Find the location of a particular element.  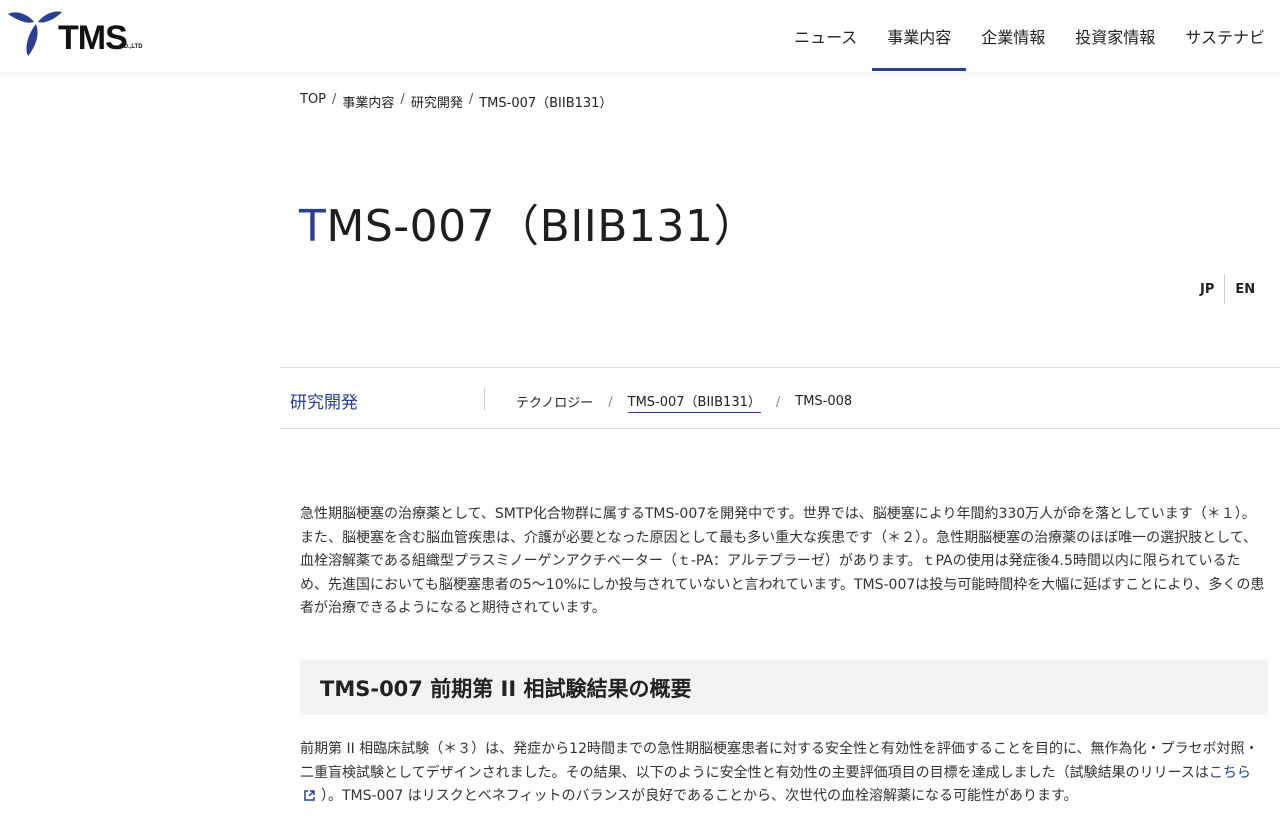

breadcrumb: TOP / 事業内容 / 研究開発 / TMS-007（BIIB131） is located at coordinates (456, 101).